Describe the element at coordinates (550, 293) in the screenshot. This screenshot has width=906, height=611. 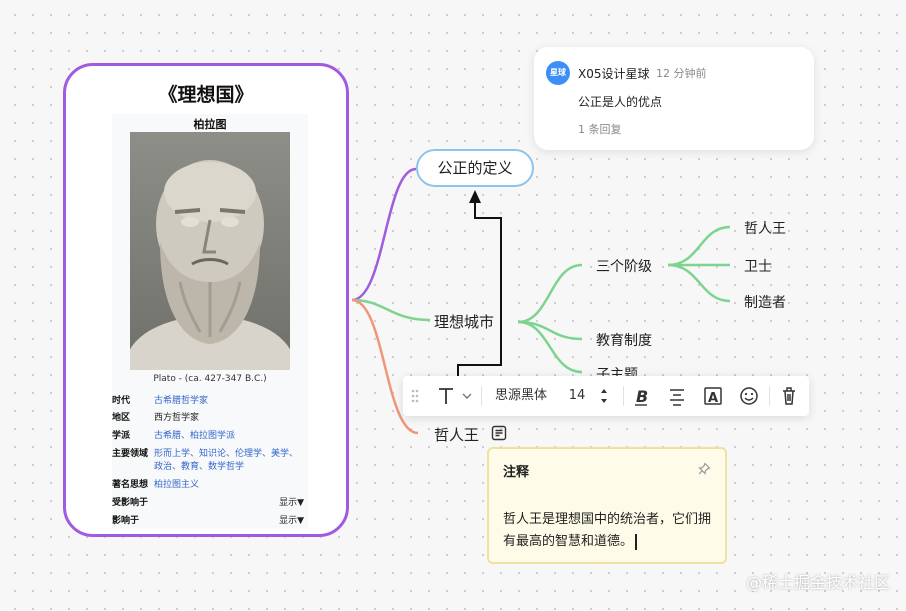
I see `branch-line-classes` at that location.